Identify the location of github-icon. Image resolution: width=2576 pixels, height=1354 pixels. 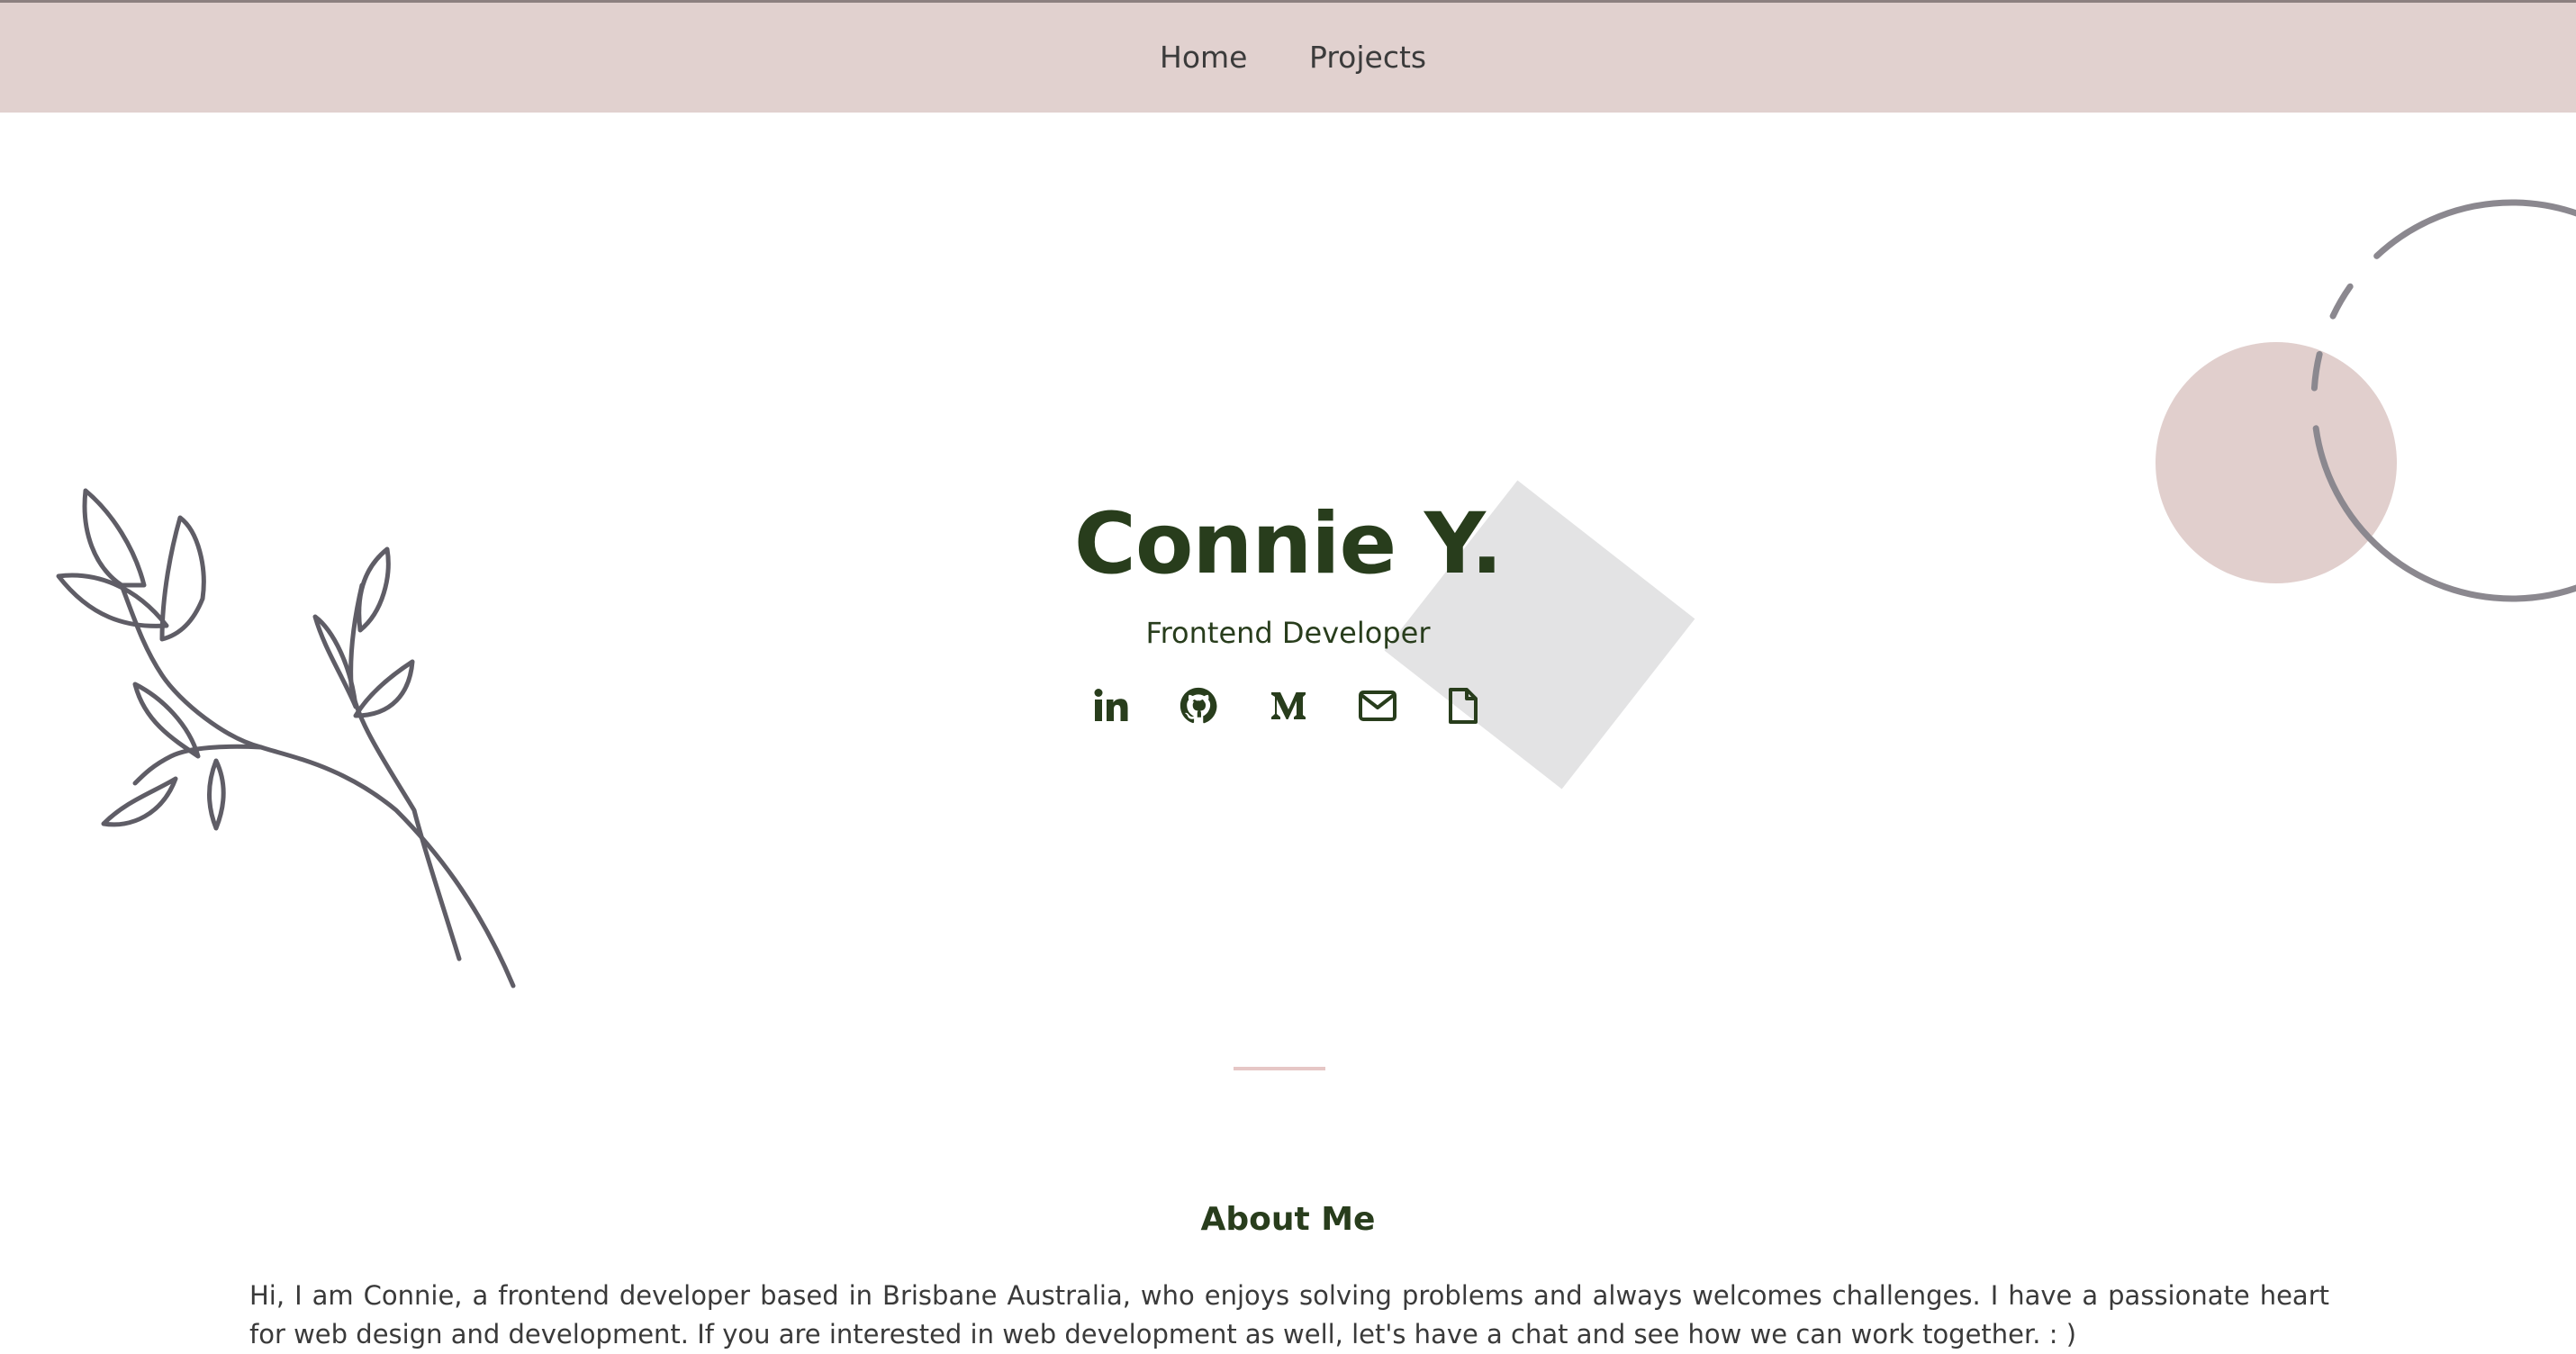
(1198, 706).